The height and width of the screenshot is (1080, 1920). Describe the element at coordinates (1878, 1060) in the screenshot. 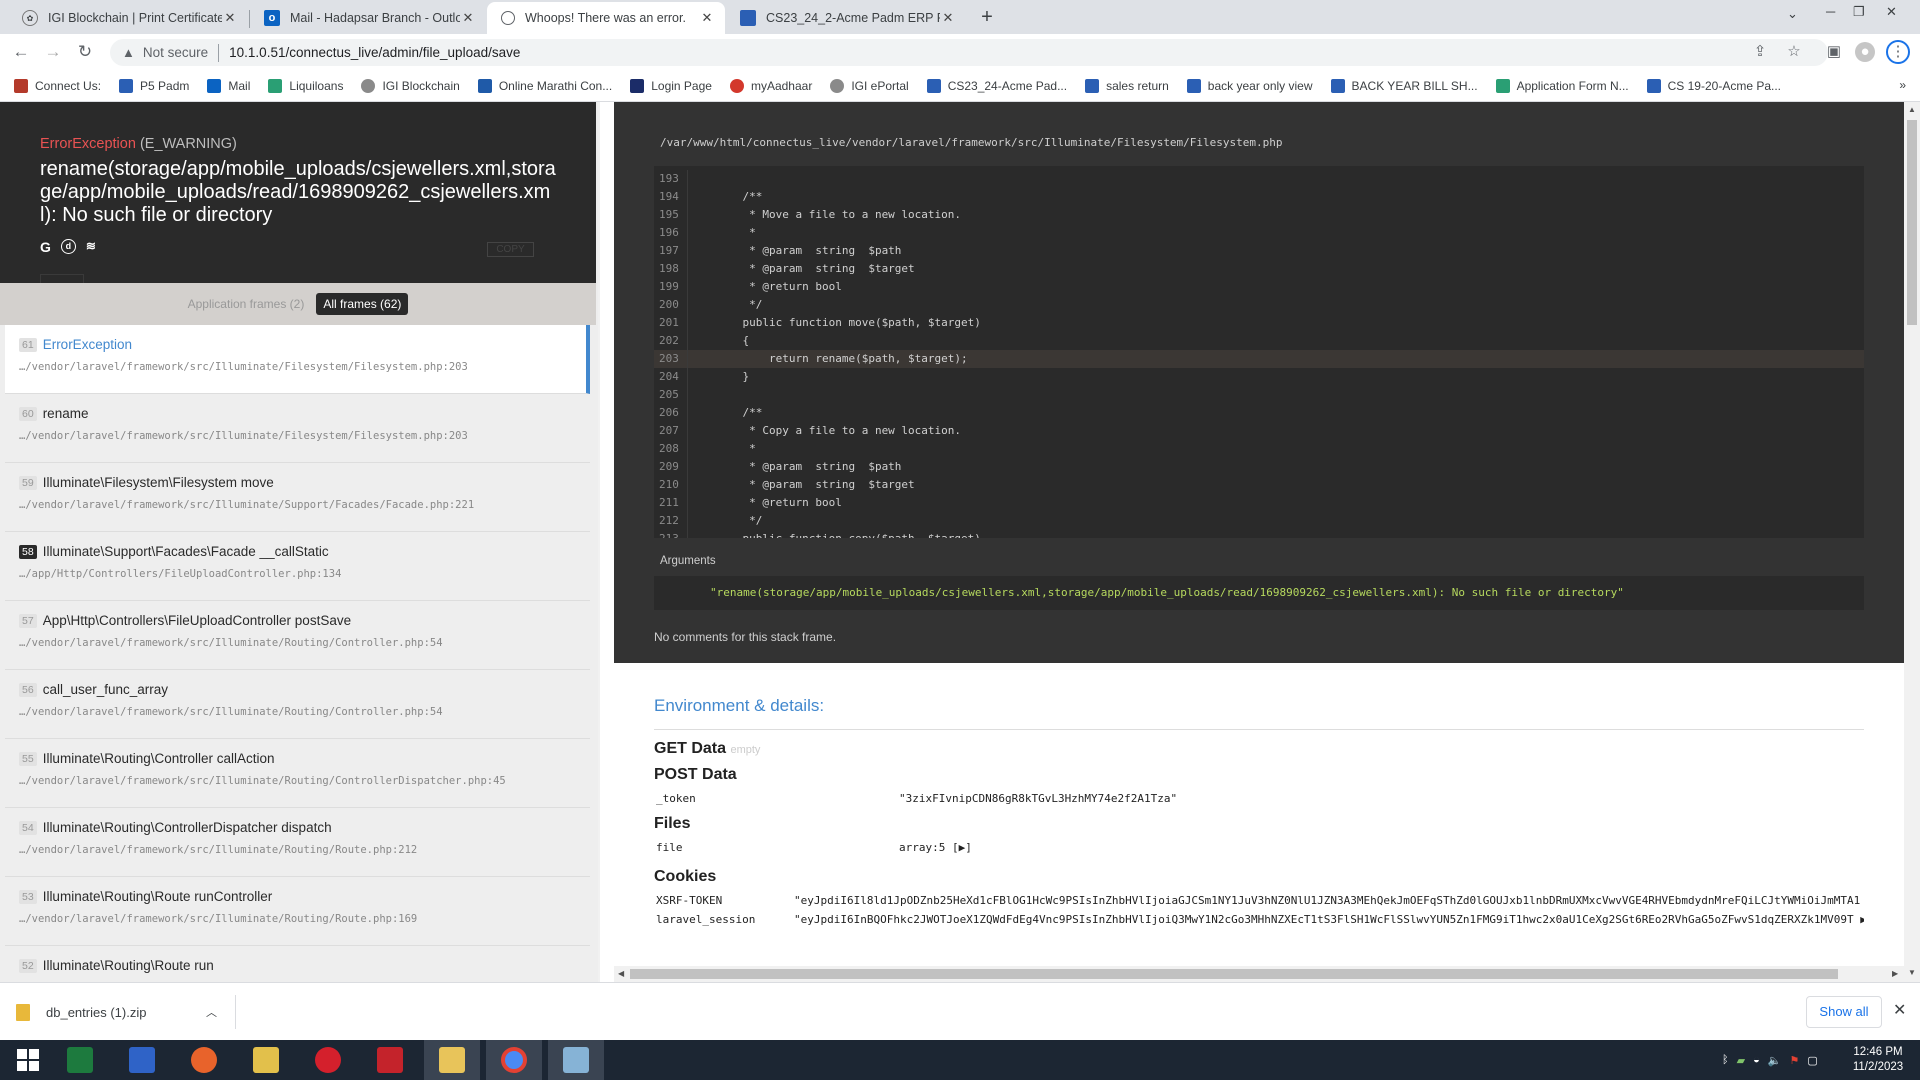

I see `taskbar-clock: 12:46 PM 11/2/2023` at that location.